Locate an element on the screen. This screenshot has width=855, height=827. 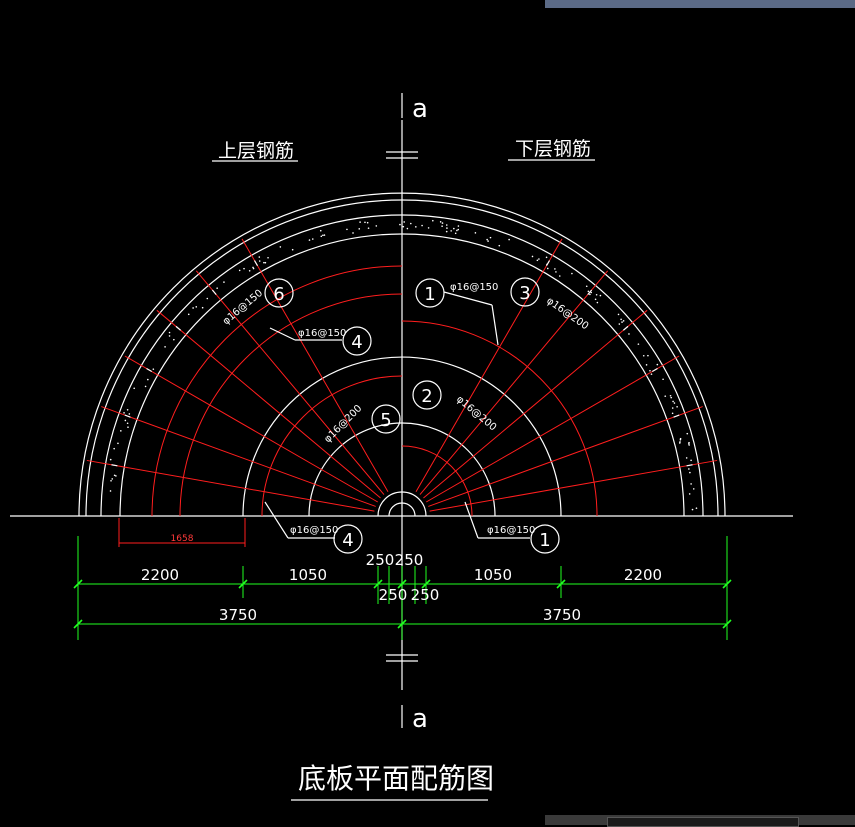
marker-5: 5 is located at coordinates (386, 419).